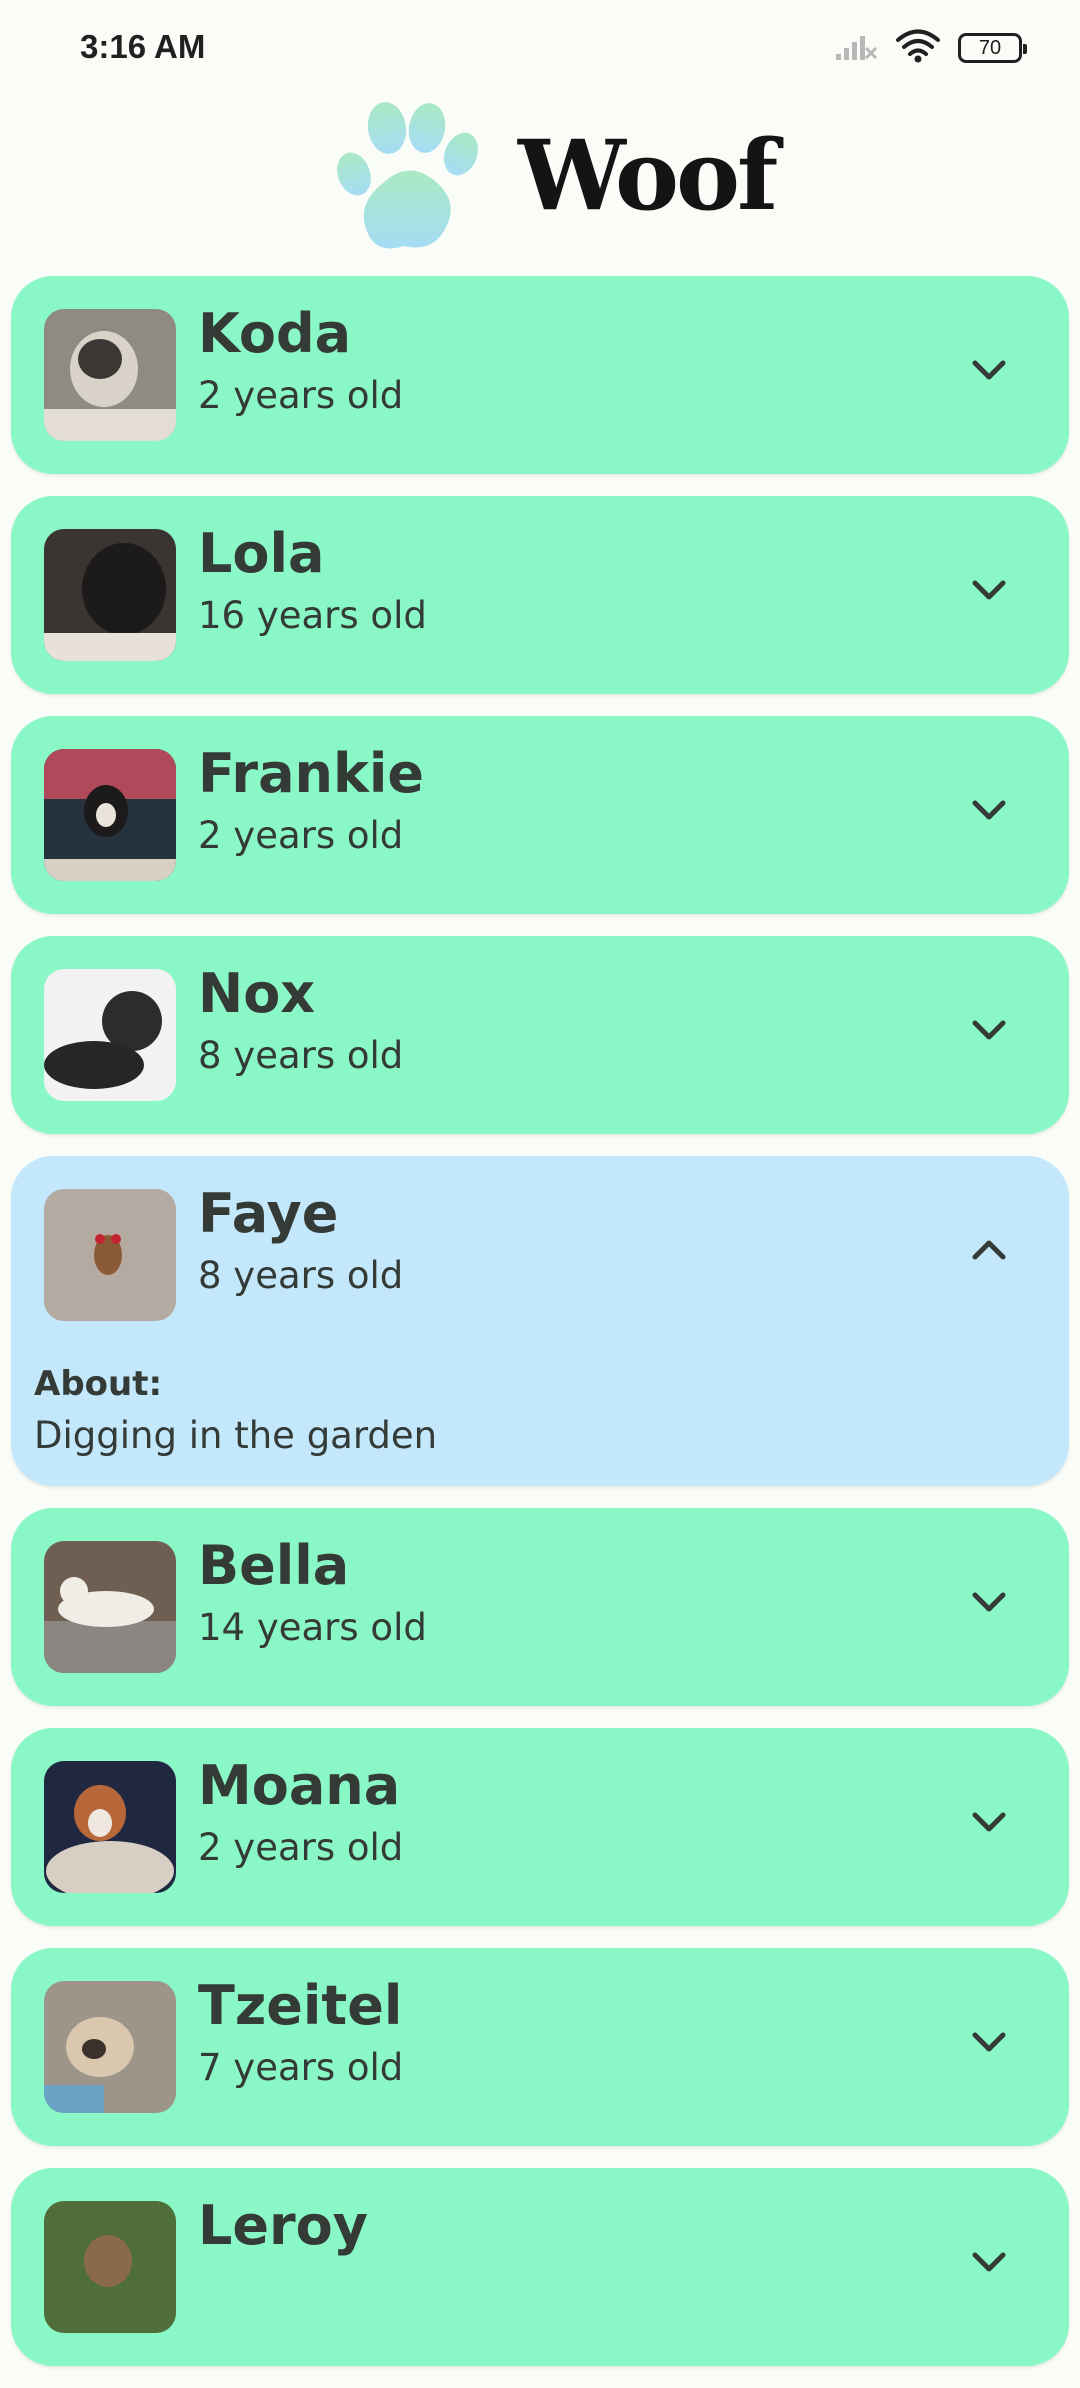 This screenshot has width=1080, height=2388. Describe the element at coordinates (312, 615) in the screenshot. I see `dog-age: 16 years old` at that location.